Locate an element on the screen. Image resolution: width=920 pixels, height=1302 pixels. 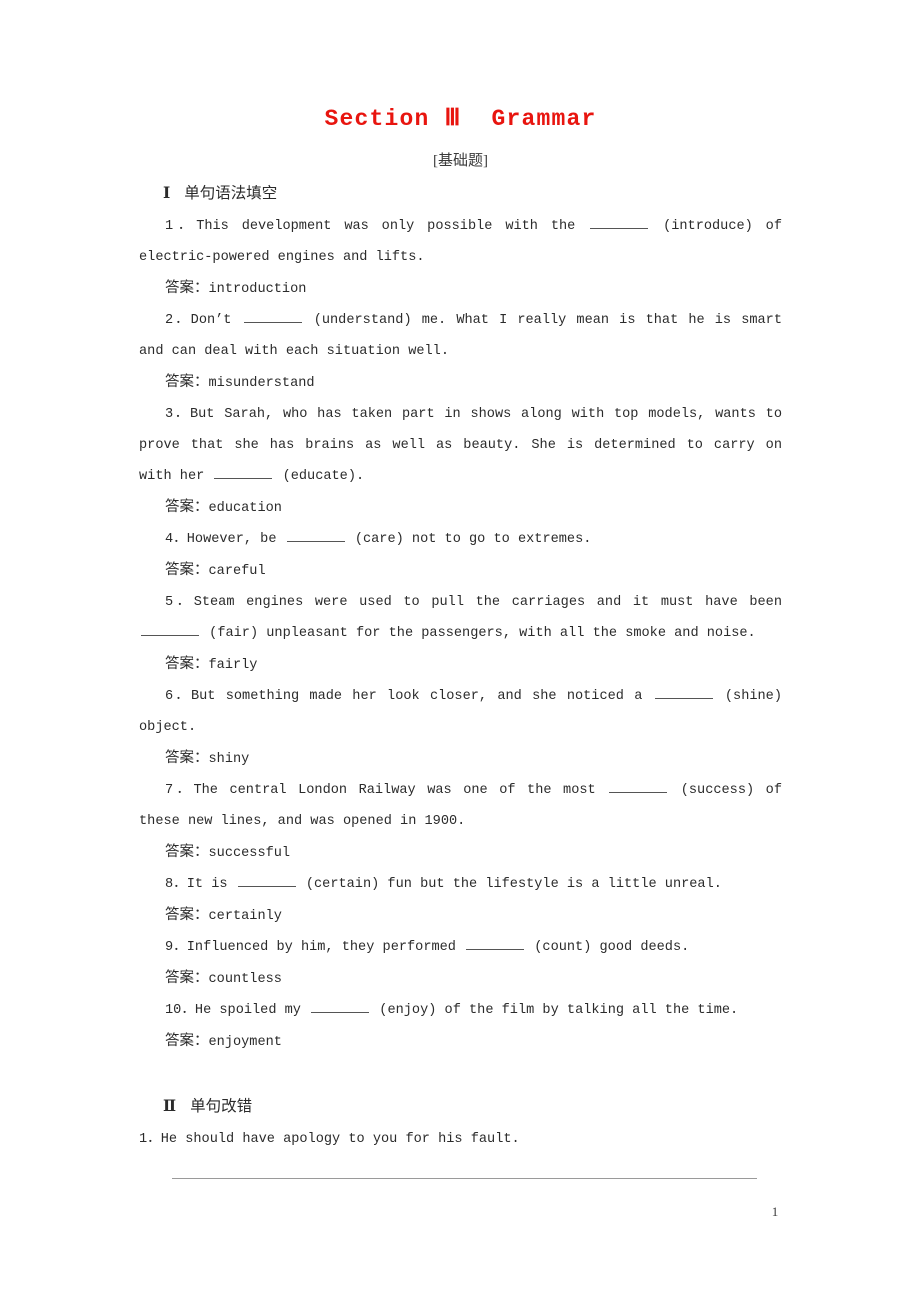
answer-3-value: education is located at coordinates (245, 508).